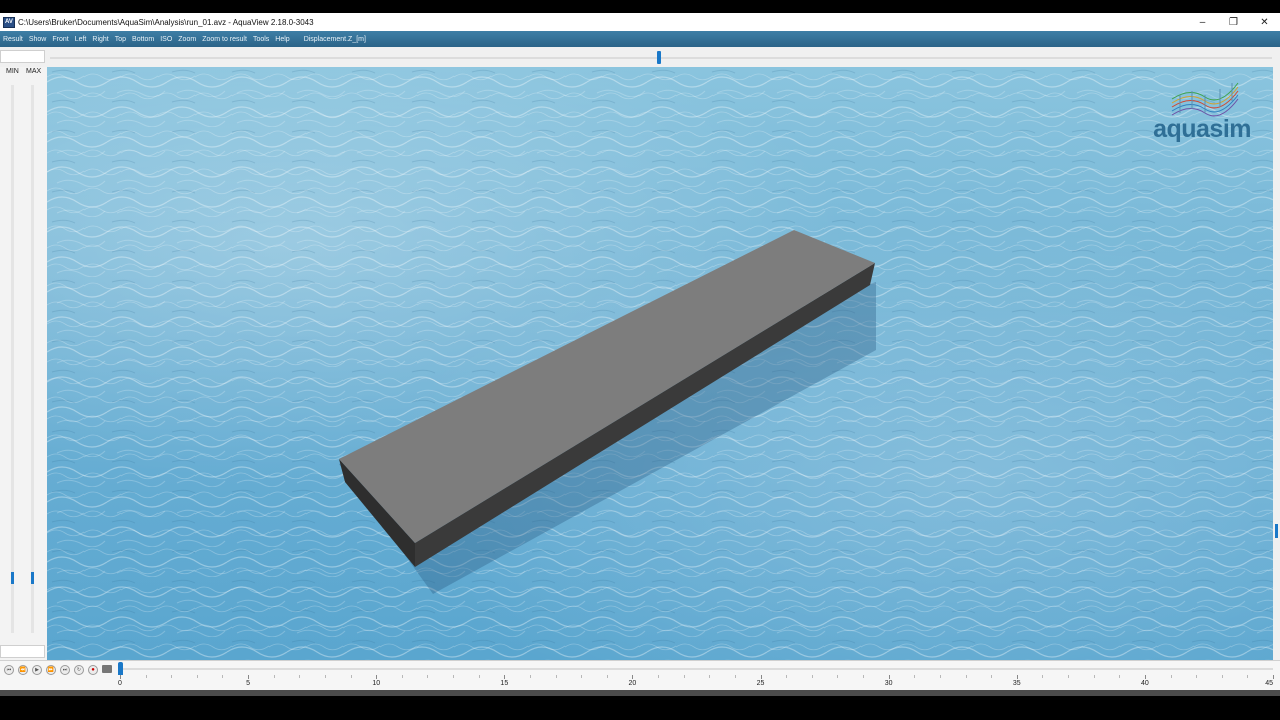 The image size is (1280, 720). Describe the element at coordinates (60, 39) in the screenshot. I see `menu-front: Front` at that location.